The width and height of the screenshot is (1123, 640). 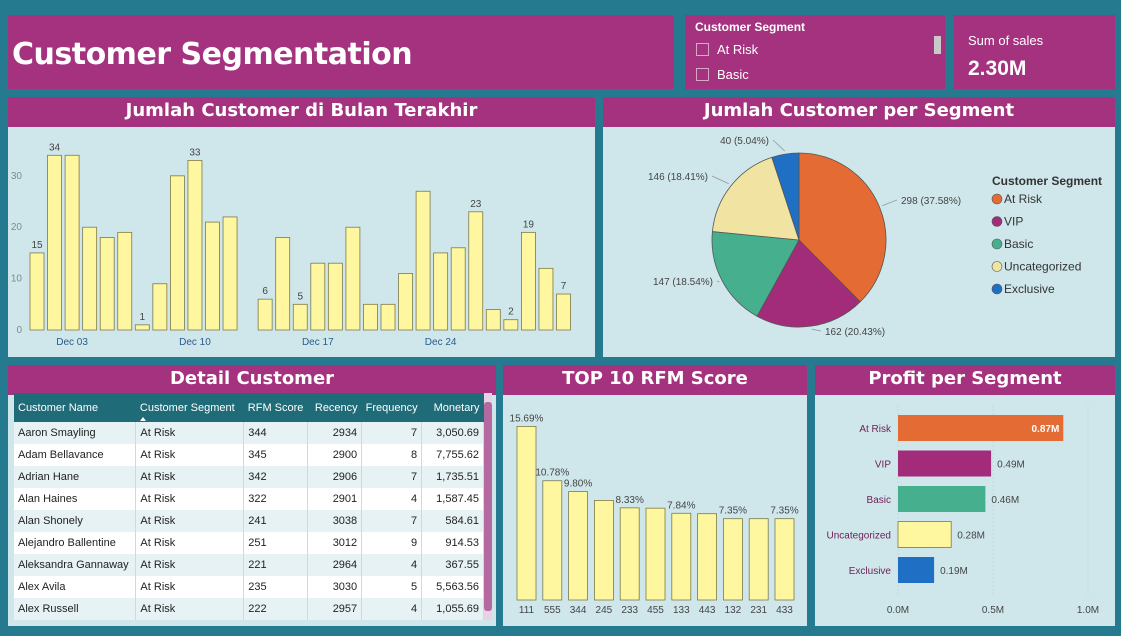 What do you see at coordinates (733, 511) in the screenshot?
I see `bar-data-label: 7.35%` at bounding box center [733, 511].